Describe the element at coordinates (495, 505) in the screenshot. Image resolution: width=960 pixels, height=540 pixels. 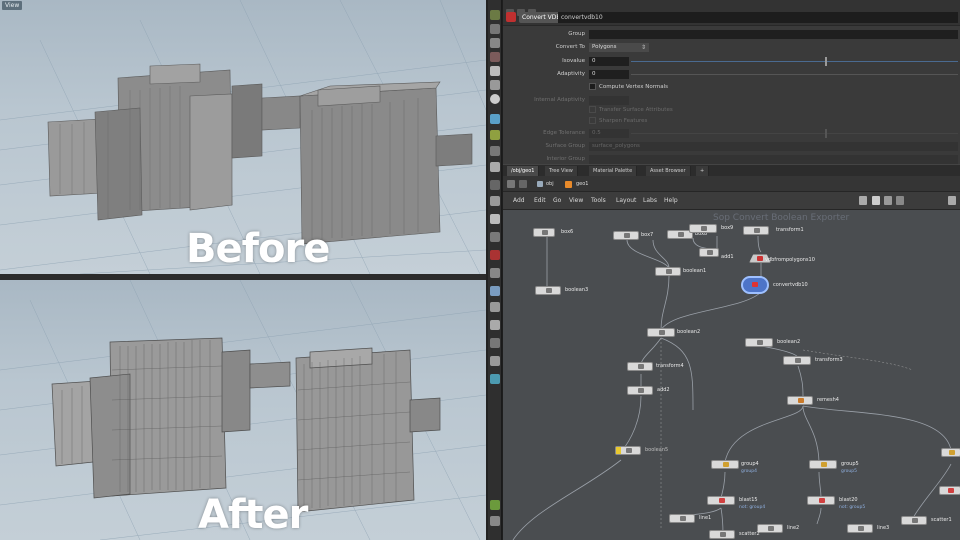
I see `status-ok-icon` at that location.